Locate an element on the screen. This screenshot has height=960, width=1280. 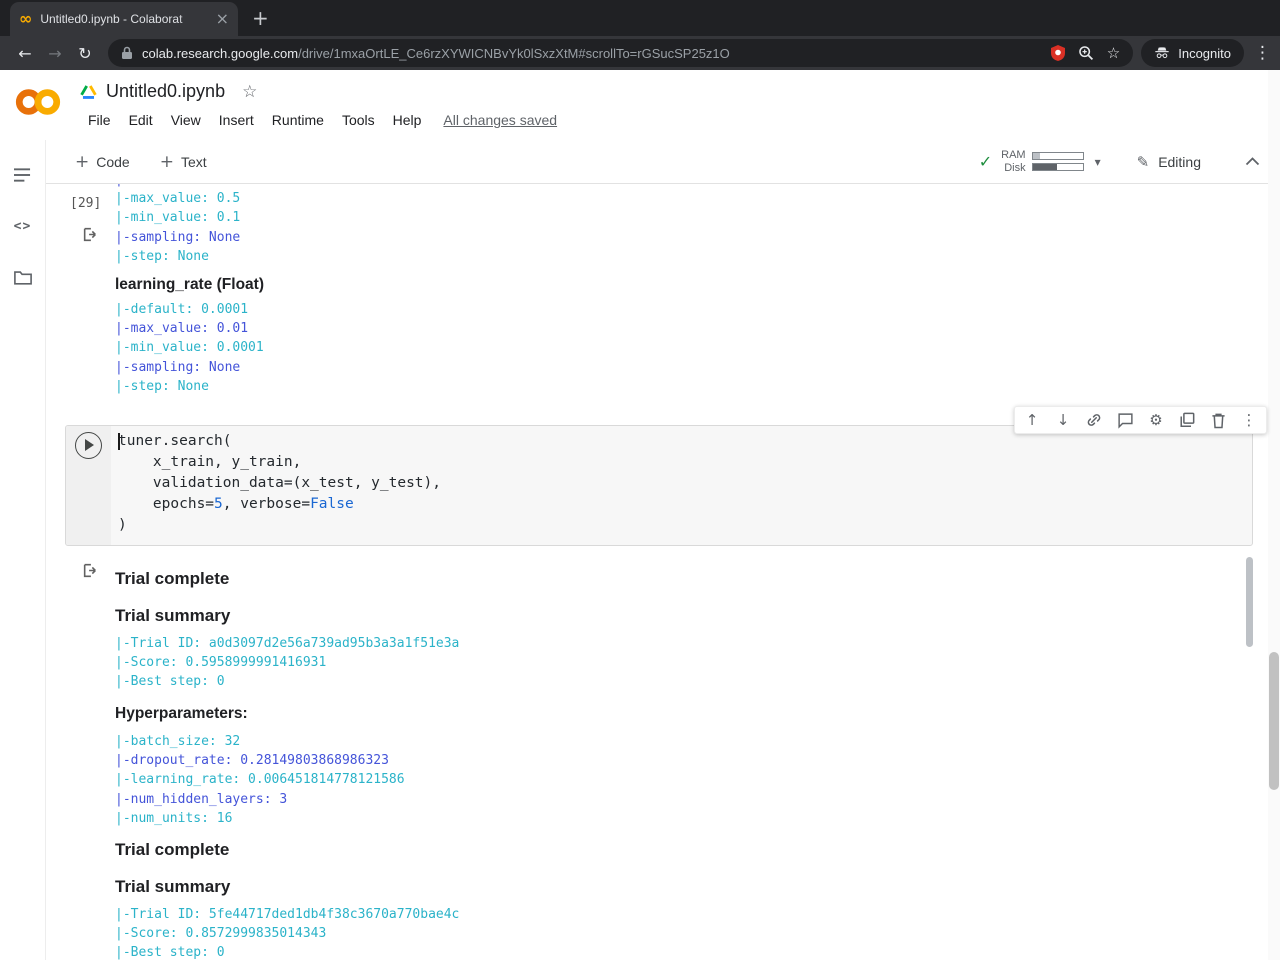
table-of-contents-icon is located at coordinates (22, 175).